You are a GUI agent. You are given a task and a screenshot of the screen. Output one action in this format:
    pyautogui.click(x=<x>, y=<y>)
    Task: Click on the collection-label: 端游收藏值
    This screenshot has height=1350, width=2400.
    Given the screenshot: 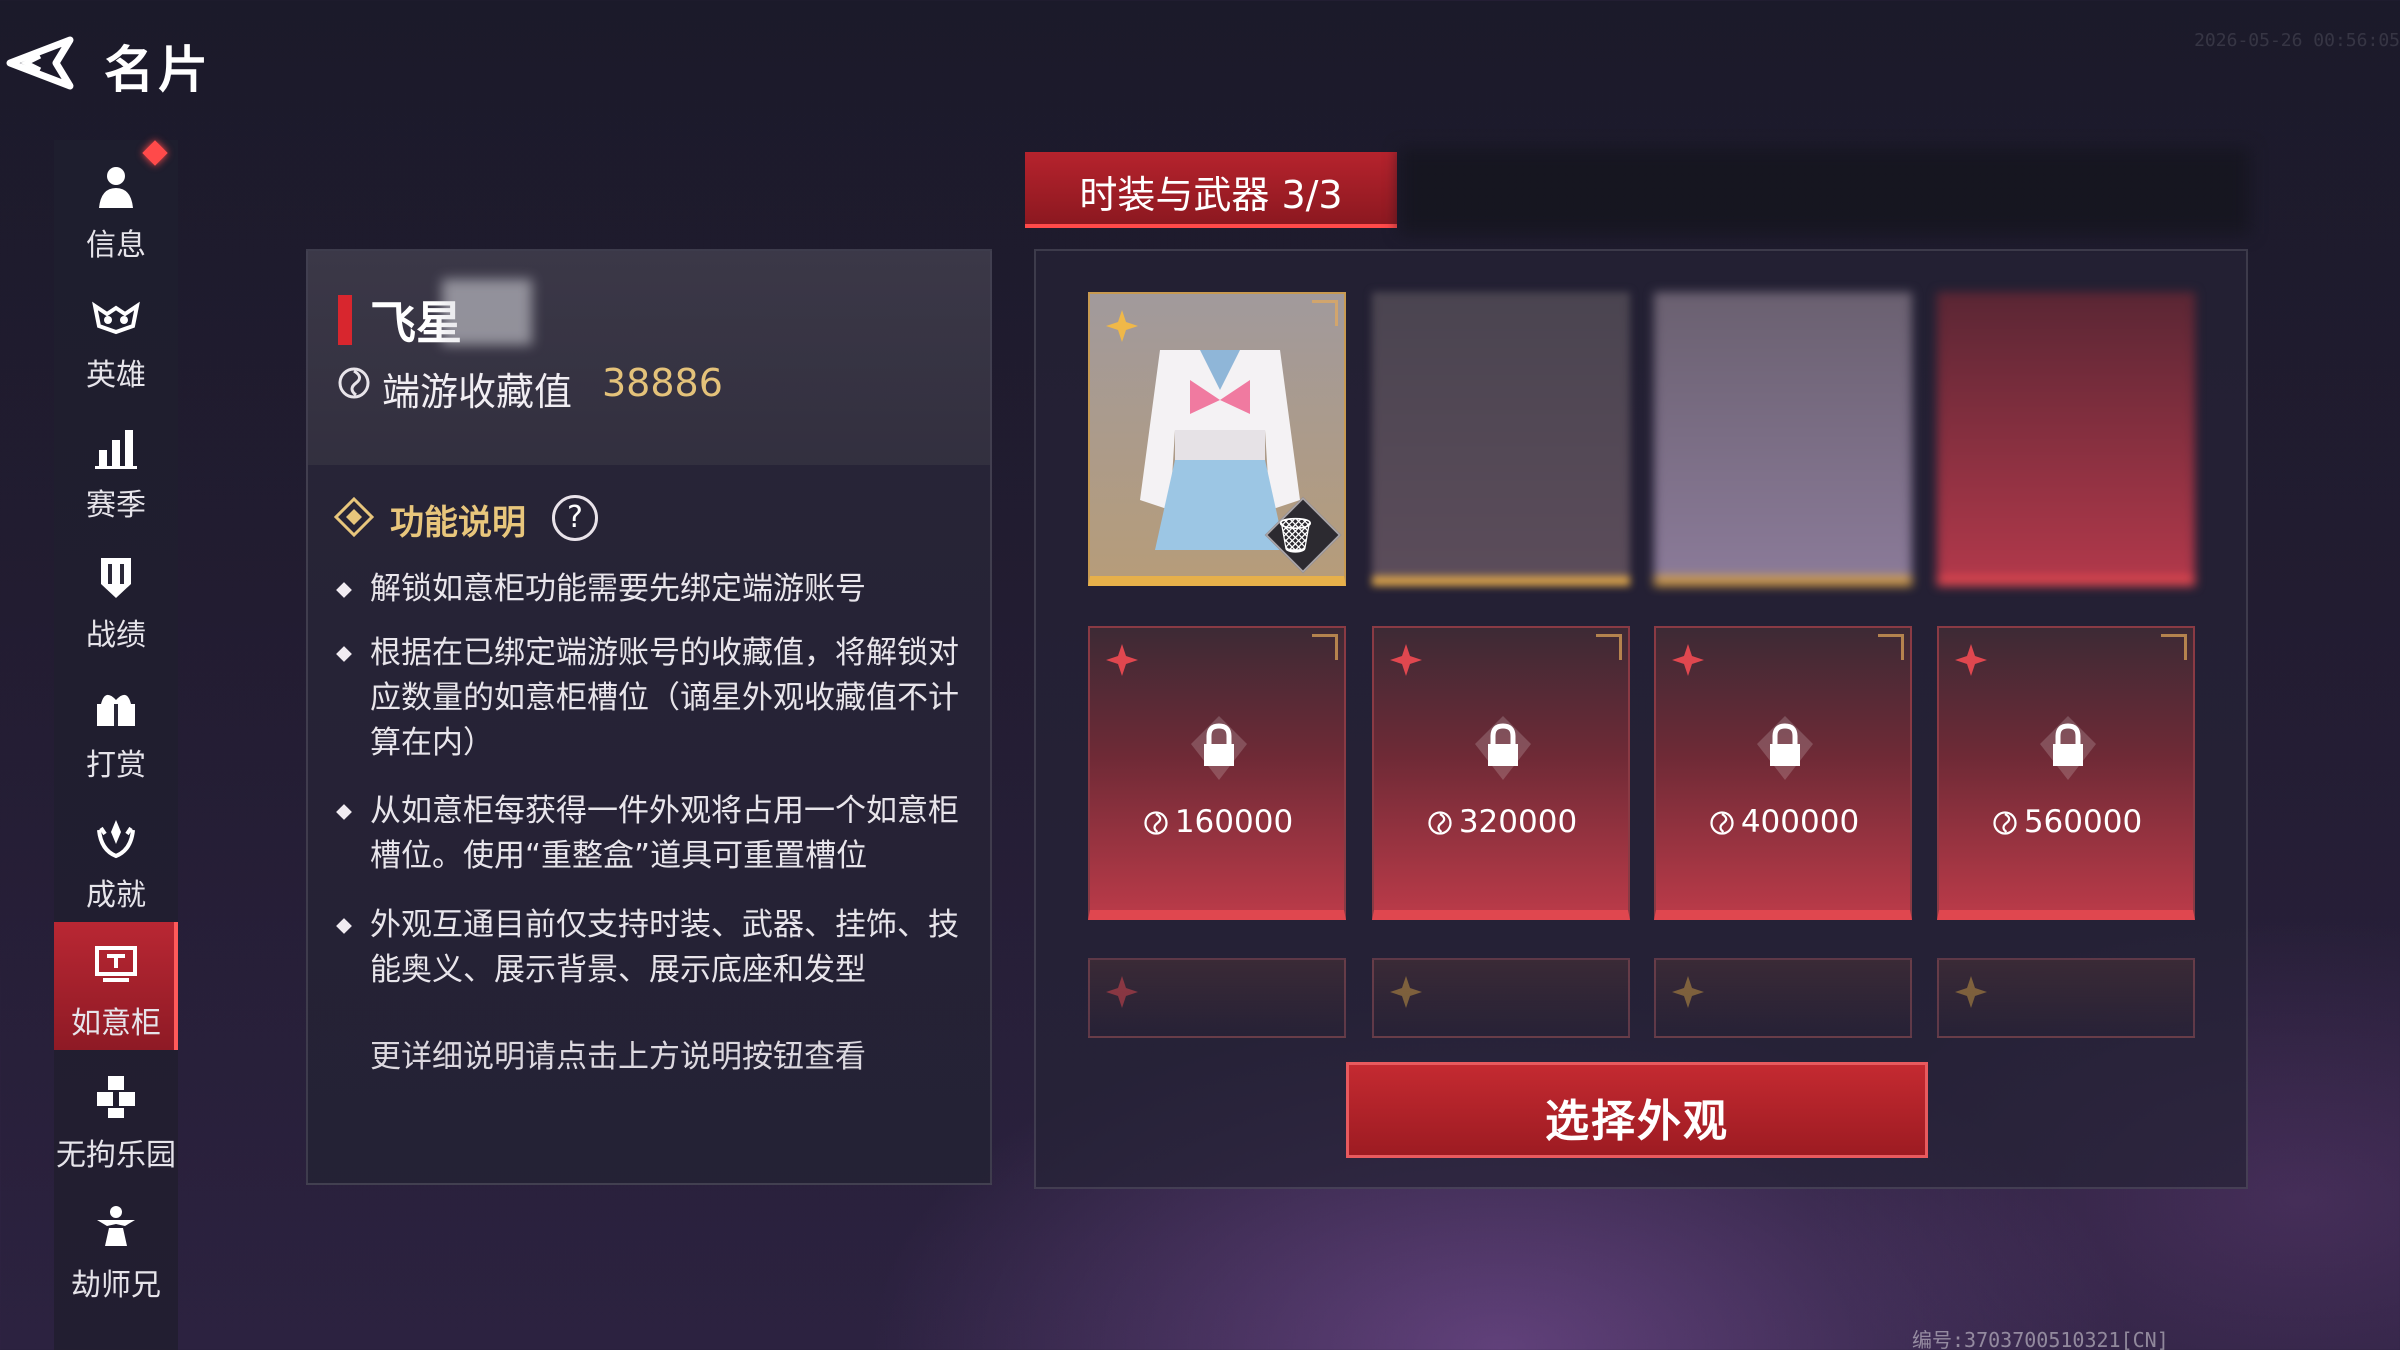 What is the action you would take?
    pyautogui.click(x=477, y=392)
    